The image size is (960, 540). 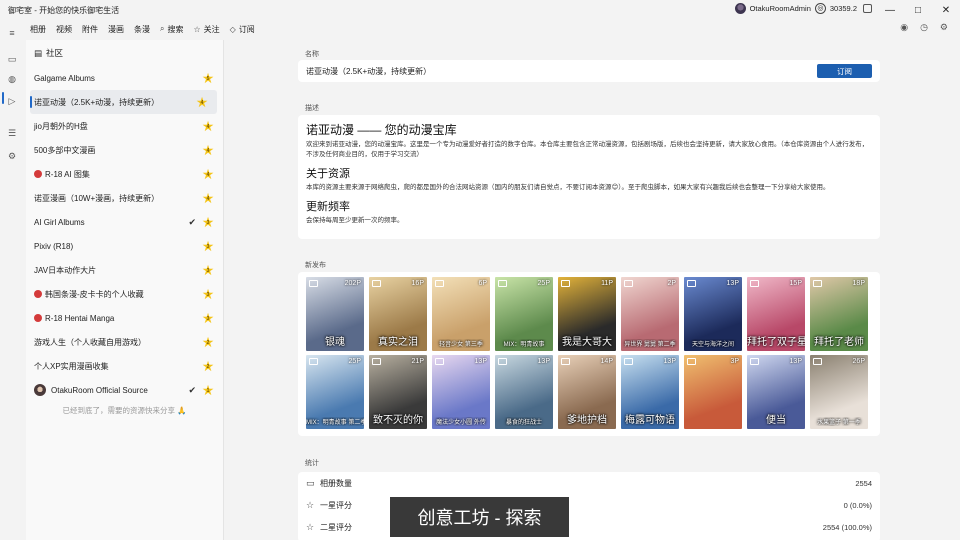 What do you see at coordinates (924, 27) in the screenshot?
I see `history-icon: ◷` at bounding box center [924, 27].